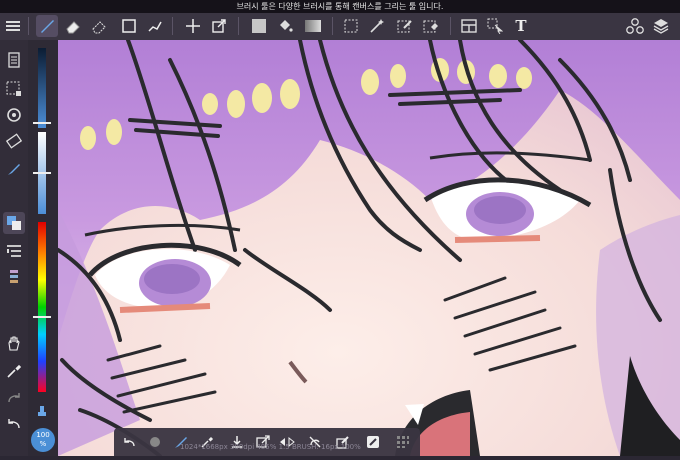 The image size is (680, 460). What do you see at coordinates (14, 251) in the screenshot?
I see `palette-list-icon` at bounding box center [14, 251].